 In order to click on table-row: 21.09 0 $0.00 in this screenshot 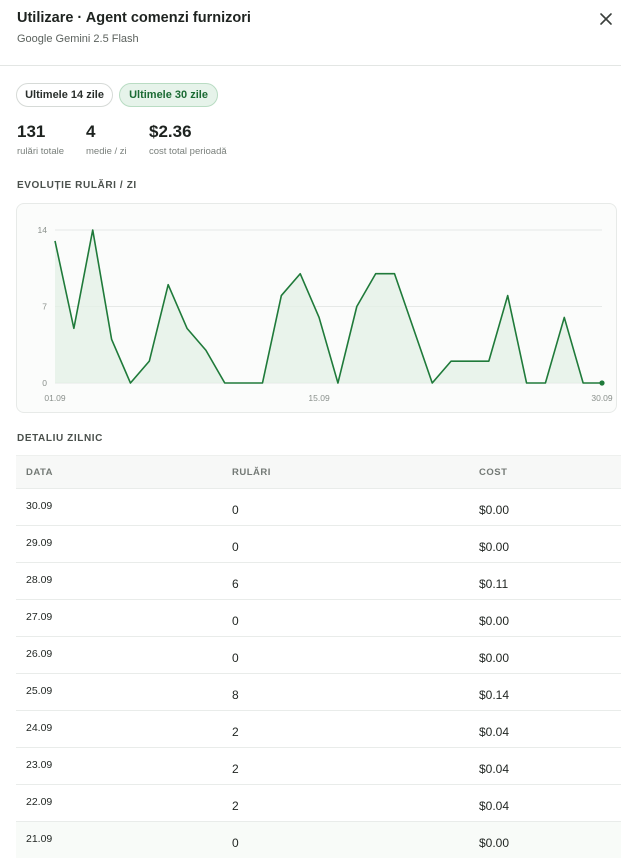, I will do `click(318, 839)`.